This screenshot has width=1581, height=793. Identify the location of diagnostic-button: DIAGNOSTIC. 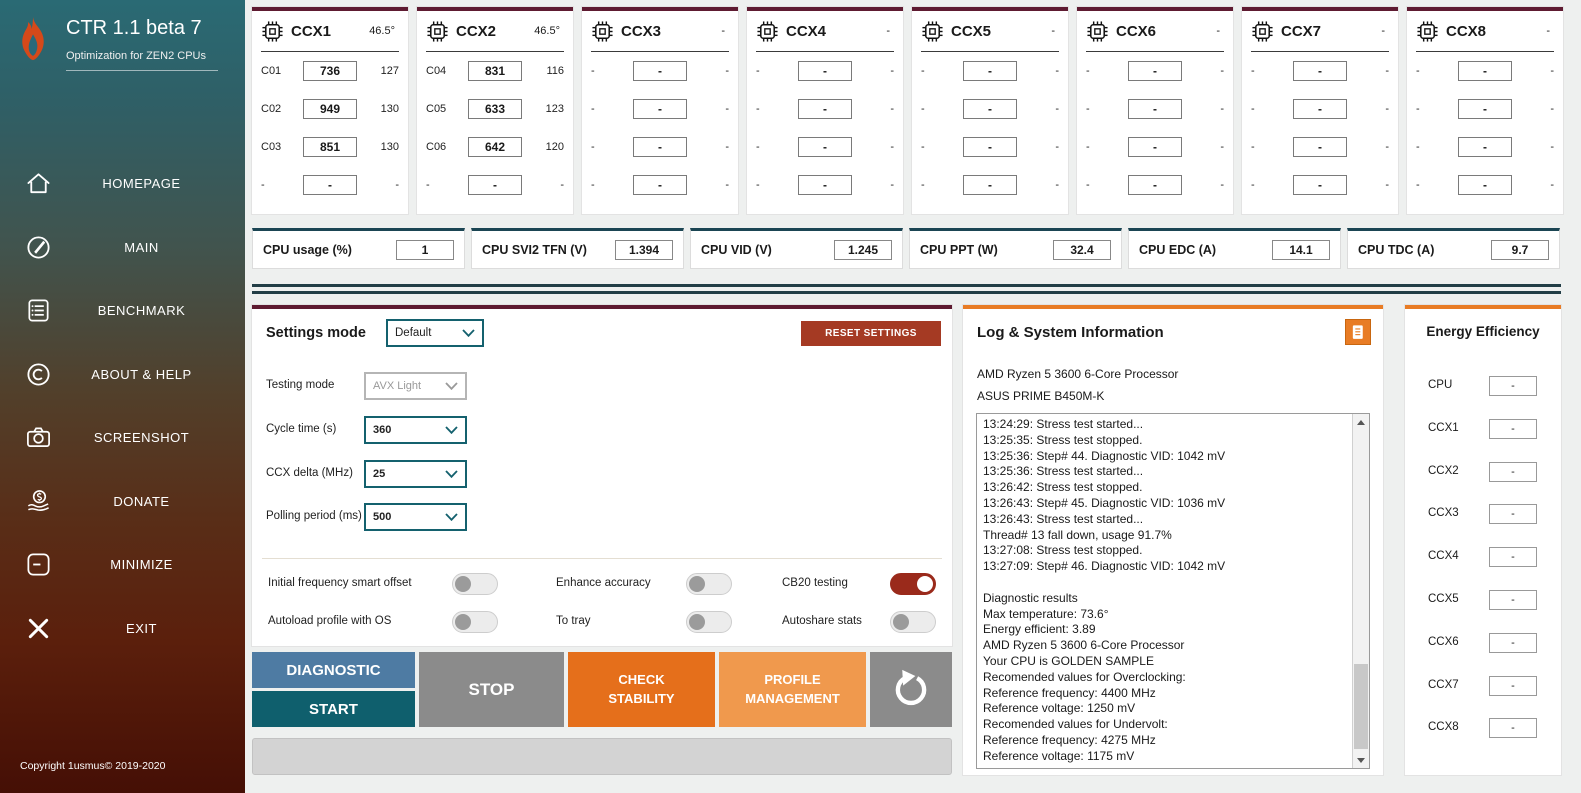
(333, 670).